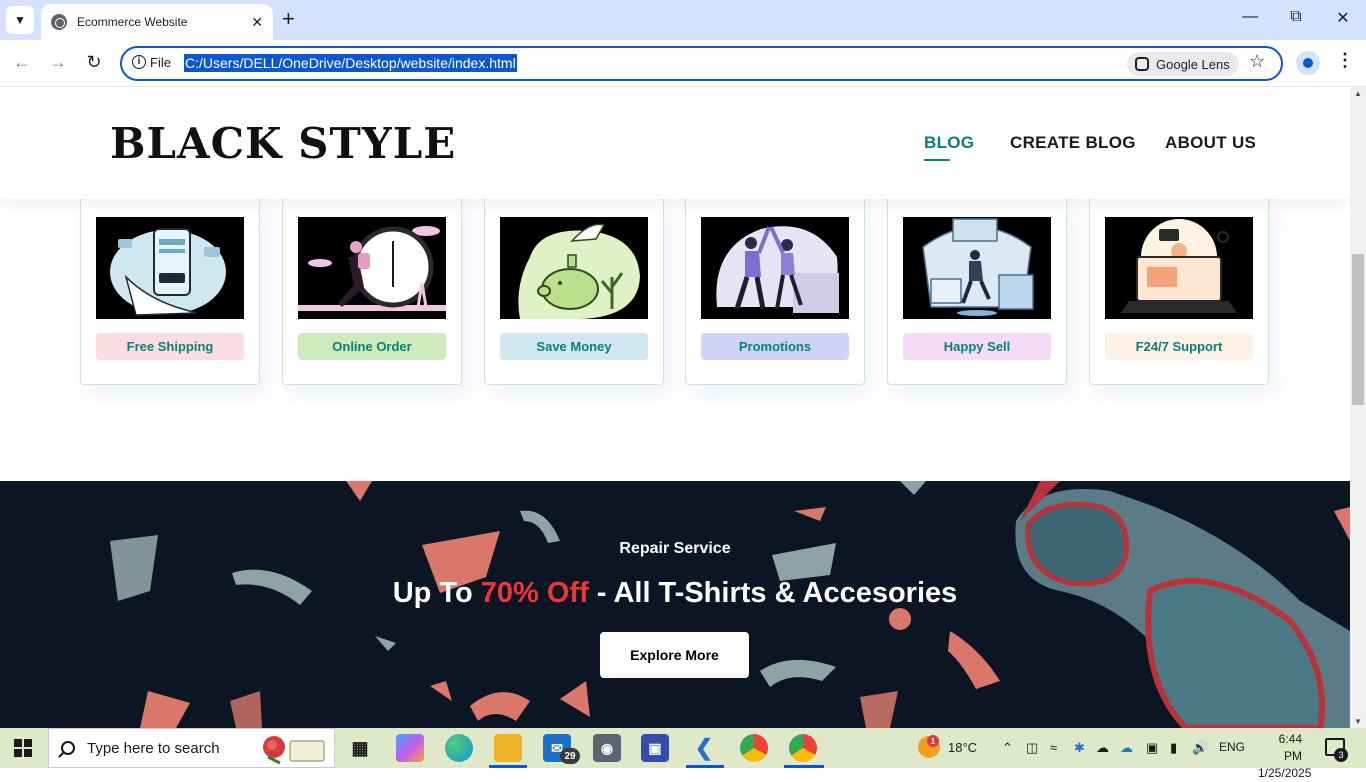  What do you see at coordinates (170, 268) in the screenshot?
I see `shipping-illustration-icon` at bounding box center [170, 268].